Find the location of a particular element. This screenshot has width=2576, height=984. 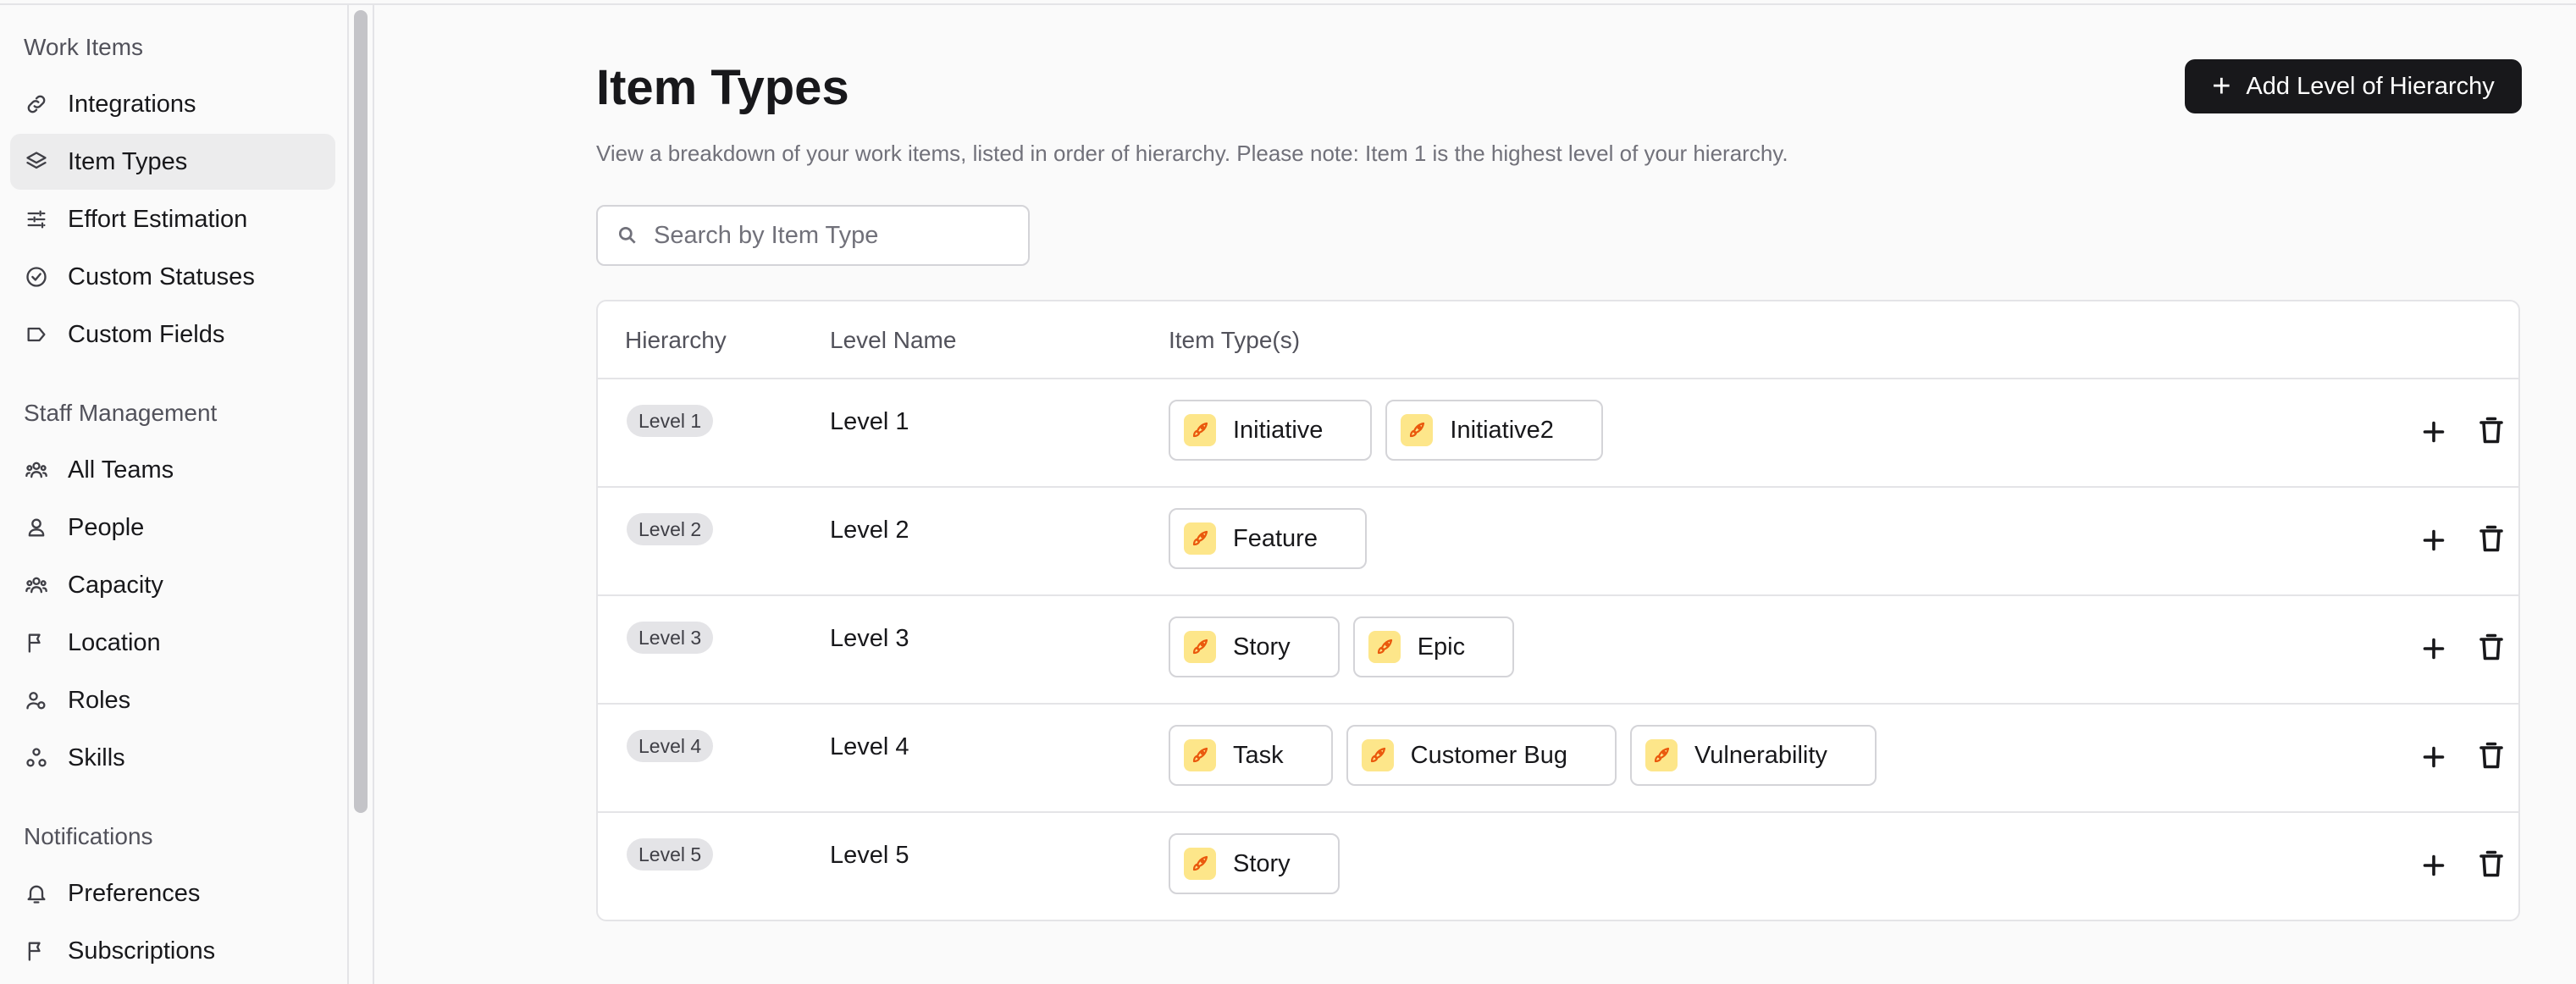

sidebar-item-integrations: Integrations is located at coordinates (172, 104).